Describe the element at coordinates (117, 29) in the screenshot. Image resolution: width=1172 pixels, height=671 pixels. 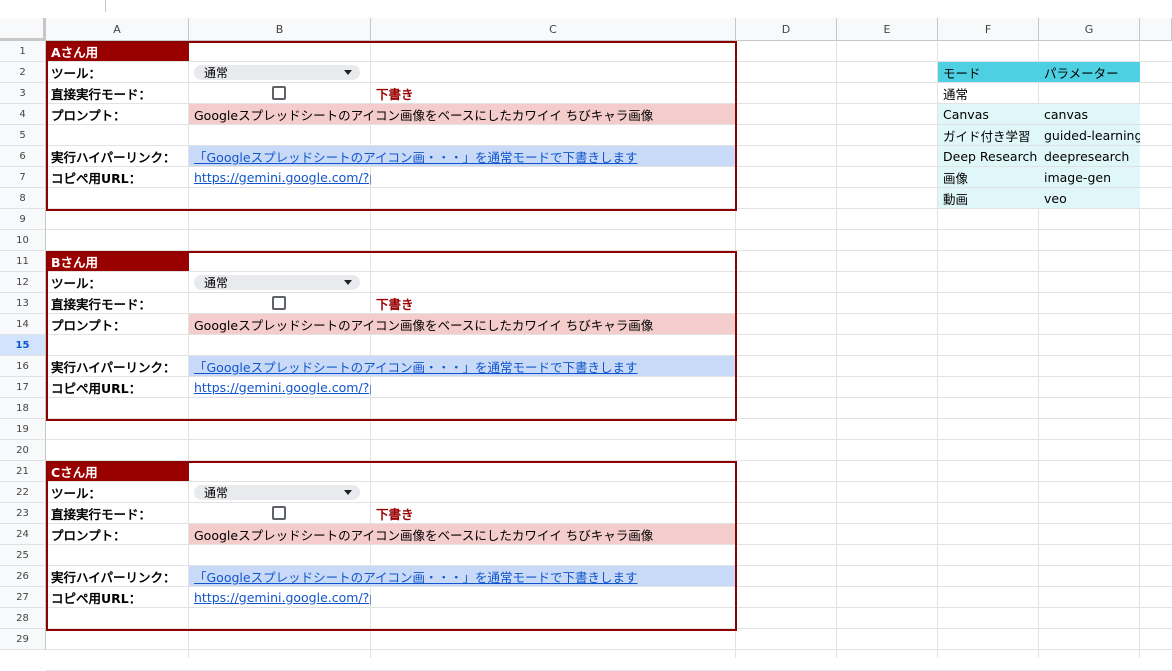
I see `column-header-A: A` at that location.